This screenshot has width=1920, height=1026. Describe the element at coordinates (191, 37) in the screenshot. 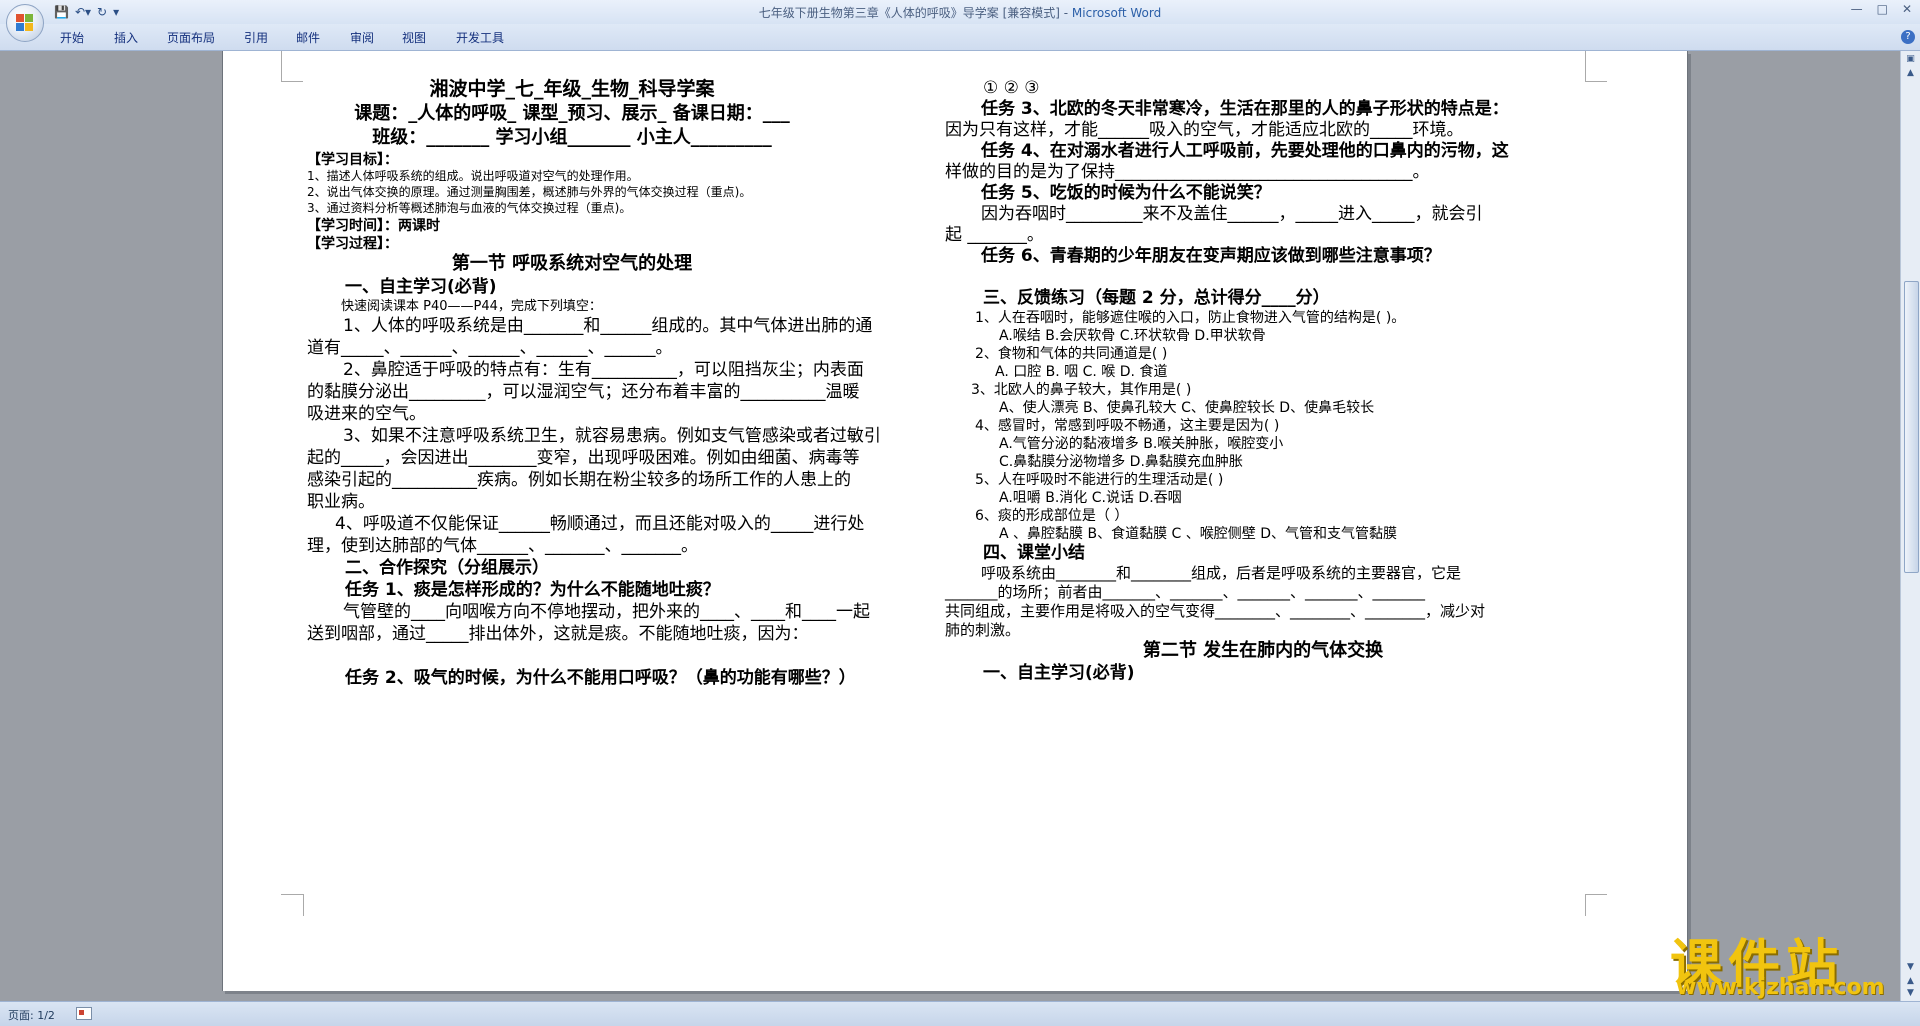

I see `tab-page-layout: 页面布局` at that location.